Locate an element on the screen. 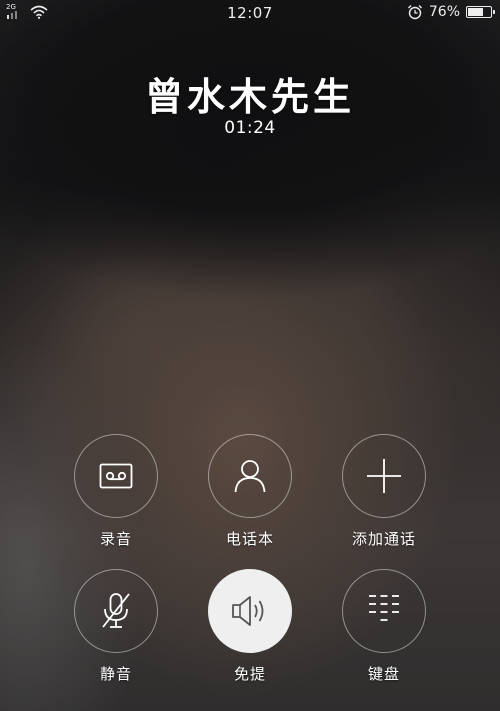 This screenshot has width=500, height=711. keypad-button-circle is located at coordinates (384, 611).